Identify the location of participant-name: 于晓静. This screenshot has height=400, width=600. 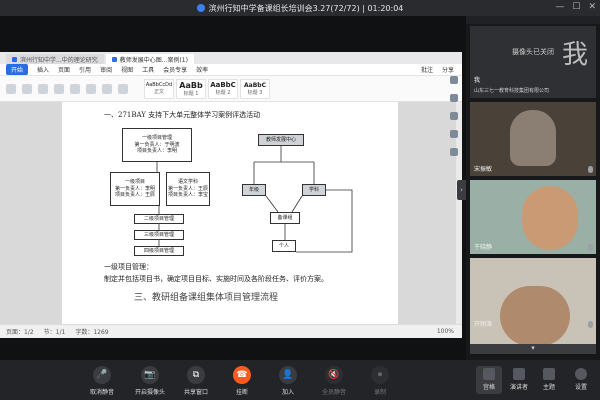
(483, 247).